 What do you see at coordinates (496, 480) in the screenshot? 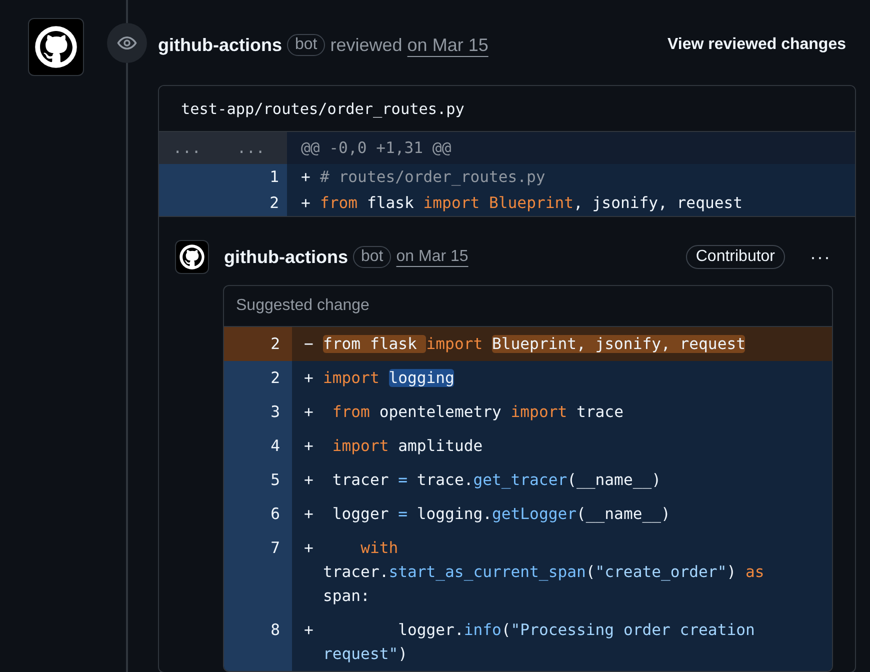
I see `code-line: tracer = trace.get_tracer(__name__)` at bounding box center [496, 480].